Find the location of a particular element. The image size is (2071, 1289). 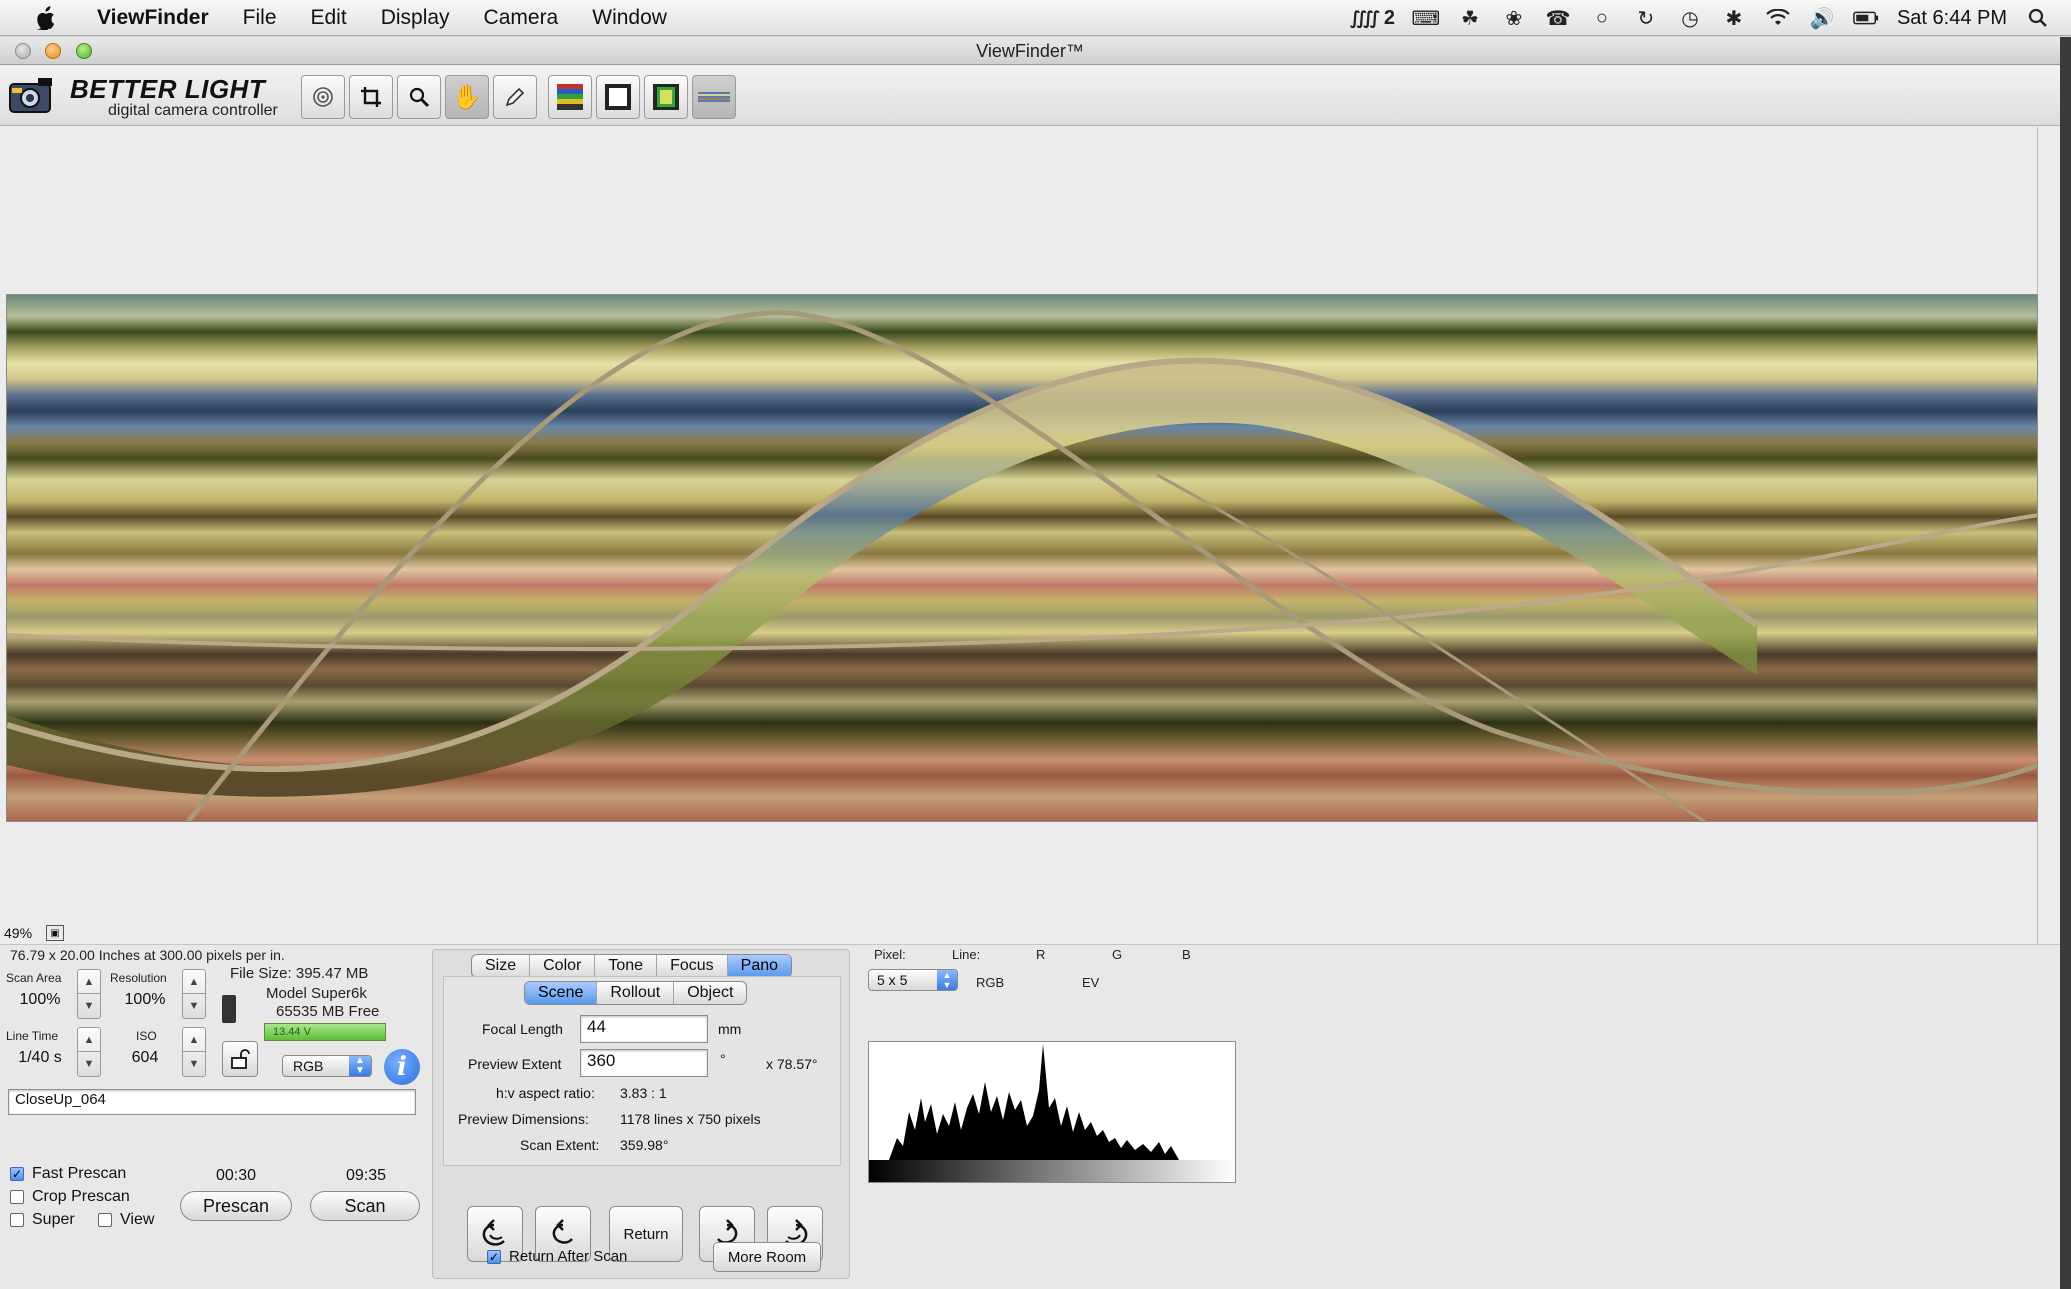

color-bars-button is located at coordinates (570, 97).